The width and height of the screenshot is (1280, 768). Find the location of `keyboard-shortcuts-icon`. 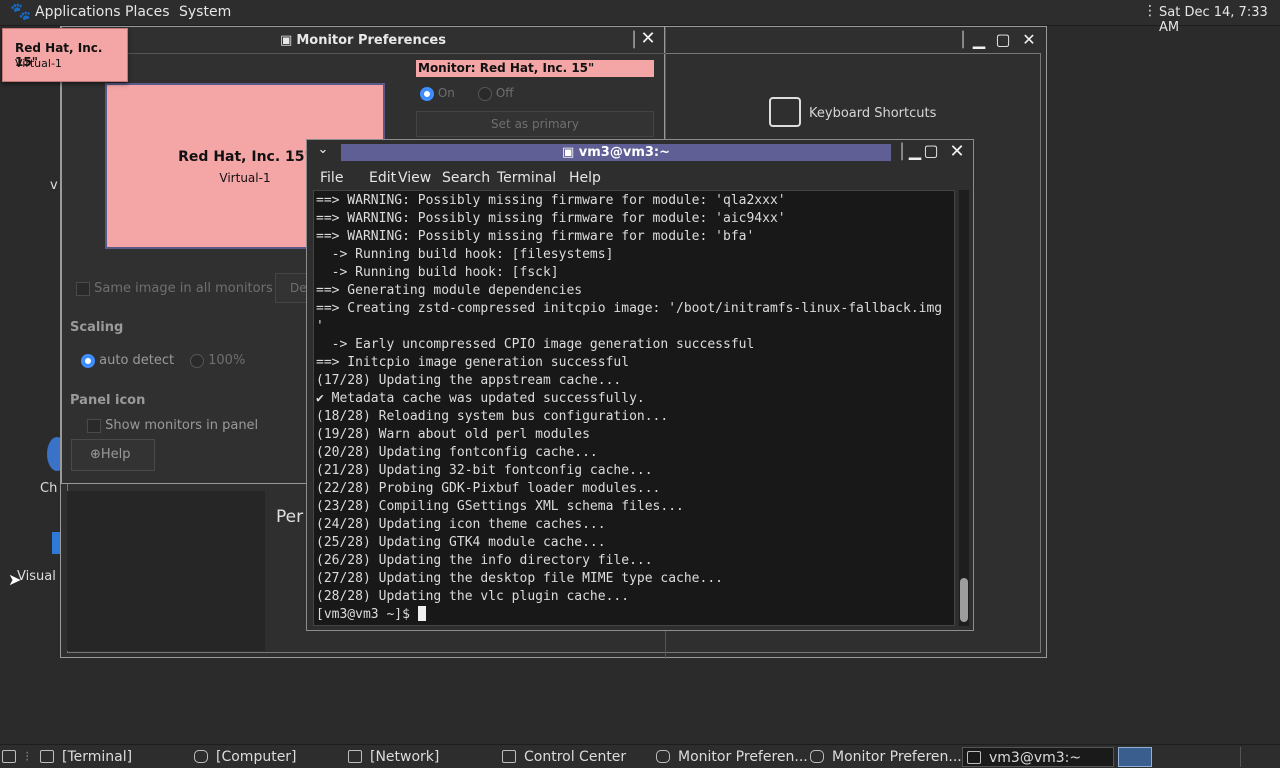

keyboard-shortcuts-icon is located at coordinates (785, 112).